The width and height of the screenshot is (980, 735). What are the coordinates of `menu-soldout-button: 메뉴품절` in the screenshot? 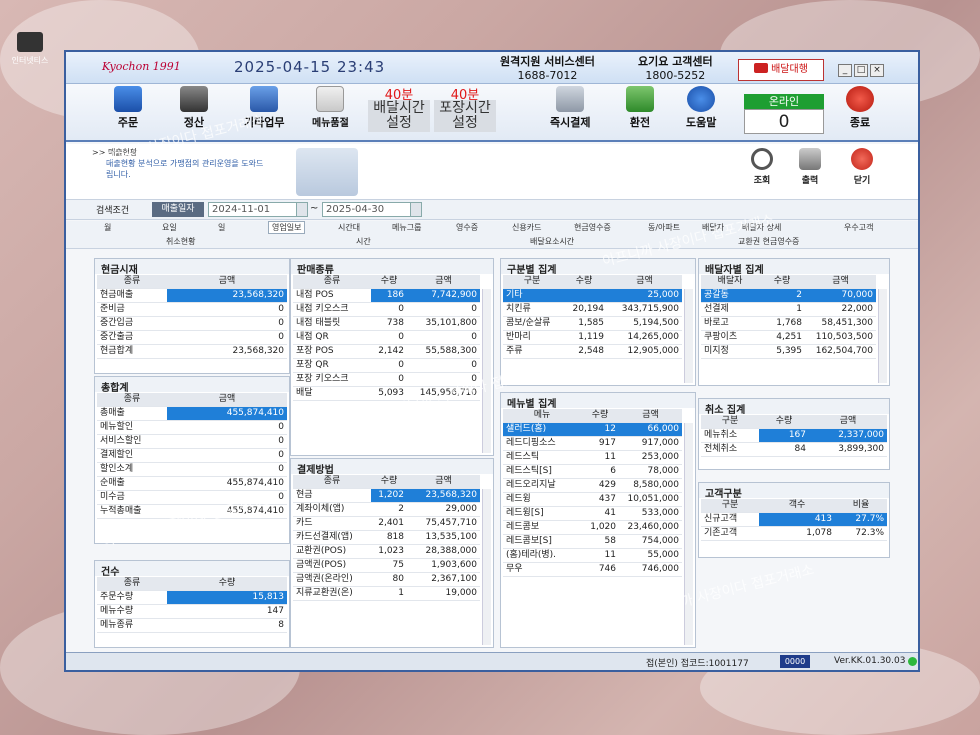 It's located at (330, 107).